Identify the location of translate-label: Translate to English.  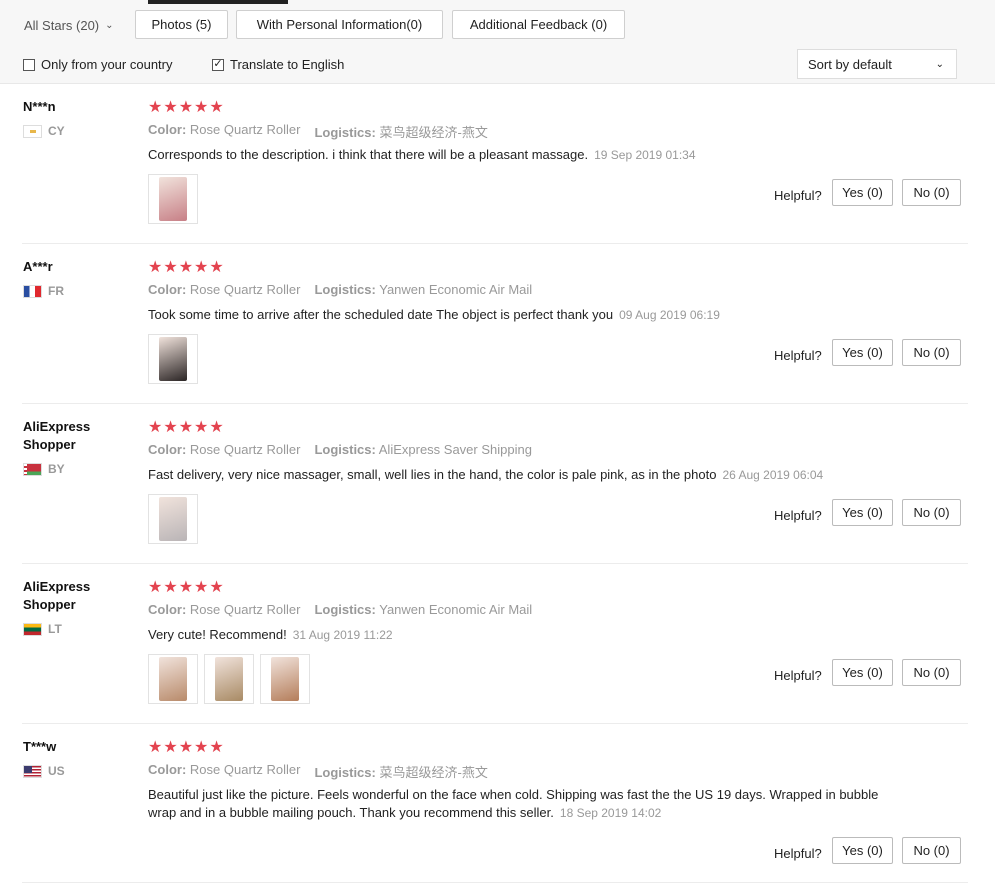
(287, 64).